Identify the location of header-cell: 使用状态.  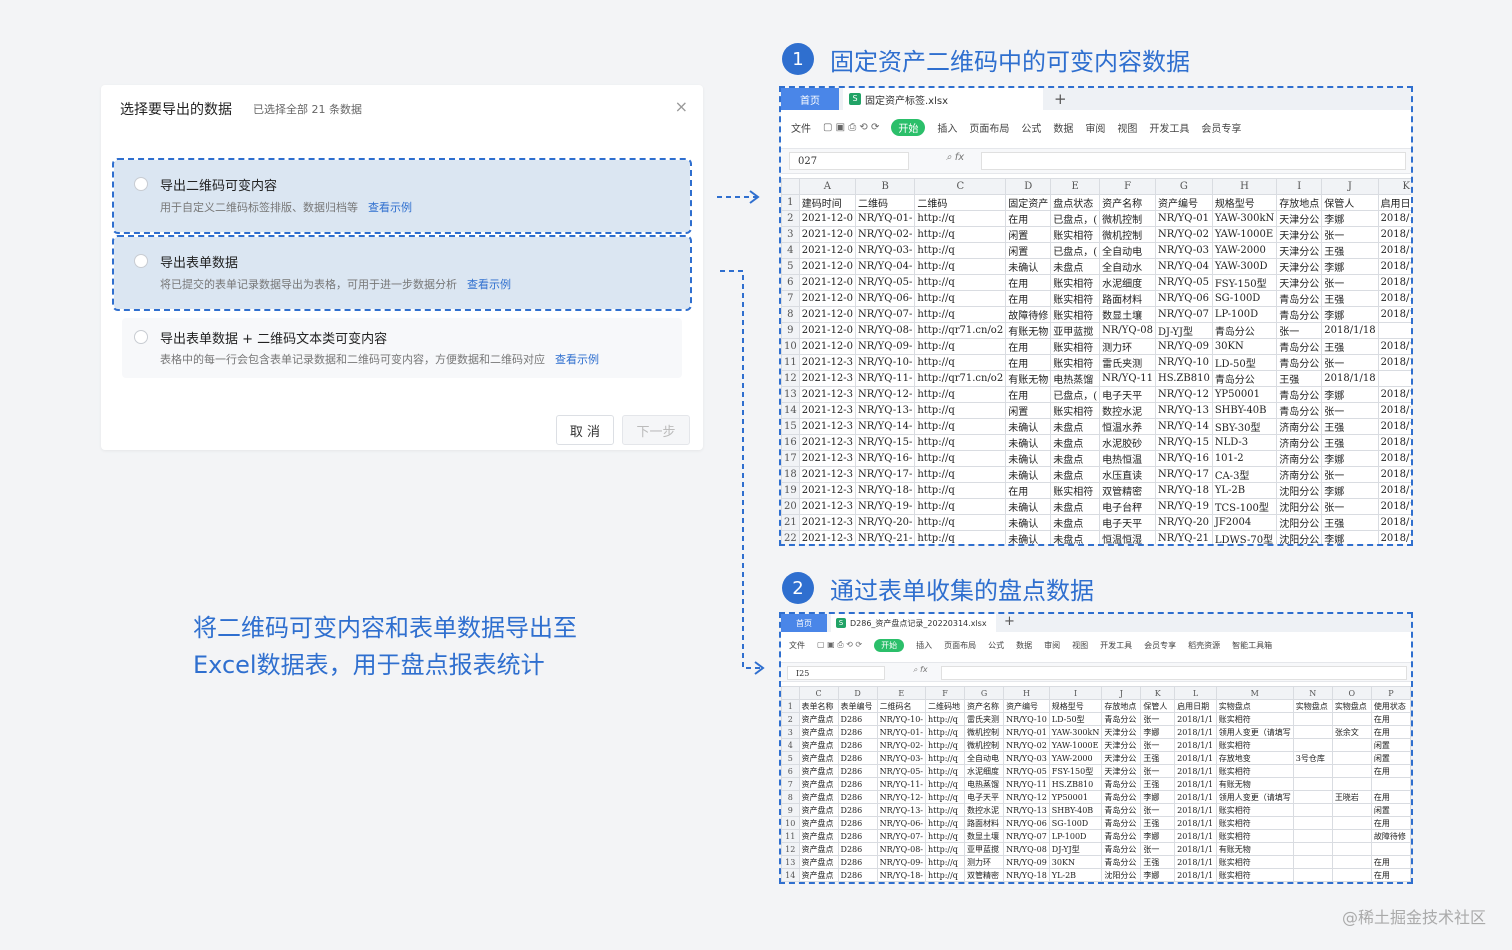
(1390, 706).